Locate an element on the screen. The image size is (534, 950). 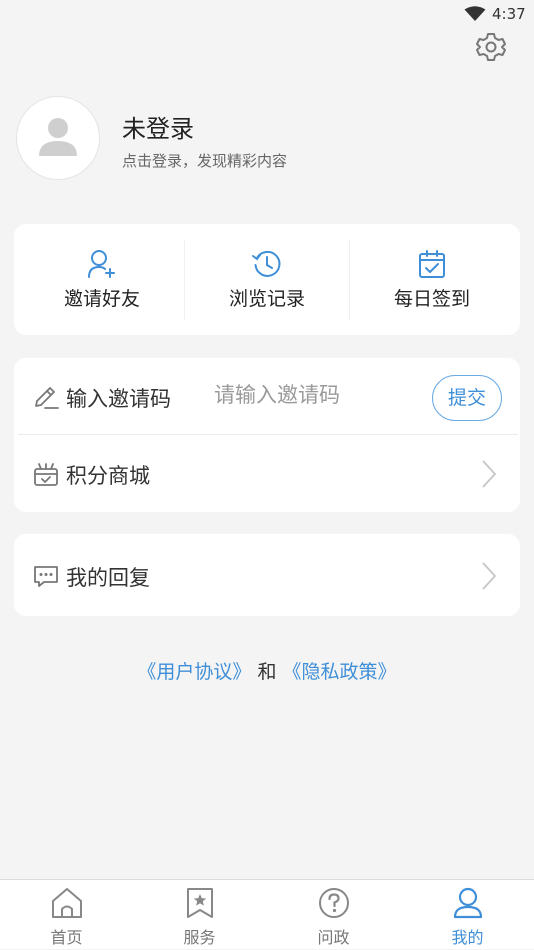
tab-label: 问政 is located at coordinates (333, 937).